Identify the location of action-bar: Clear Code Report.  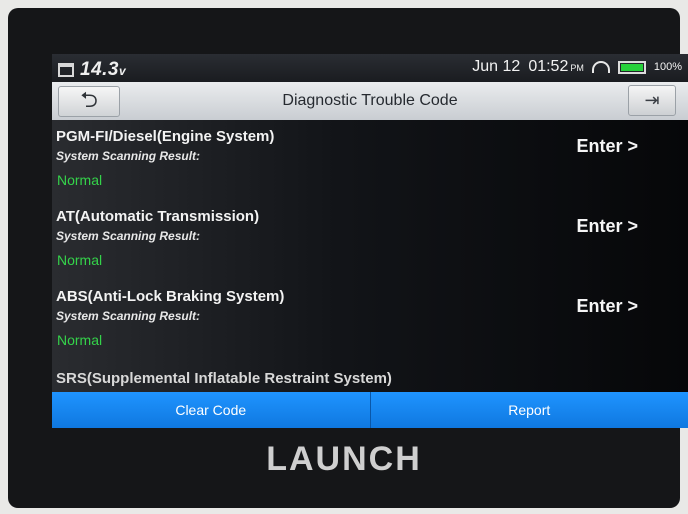
(370, 410).